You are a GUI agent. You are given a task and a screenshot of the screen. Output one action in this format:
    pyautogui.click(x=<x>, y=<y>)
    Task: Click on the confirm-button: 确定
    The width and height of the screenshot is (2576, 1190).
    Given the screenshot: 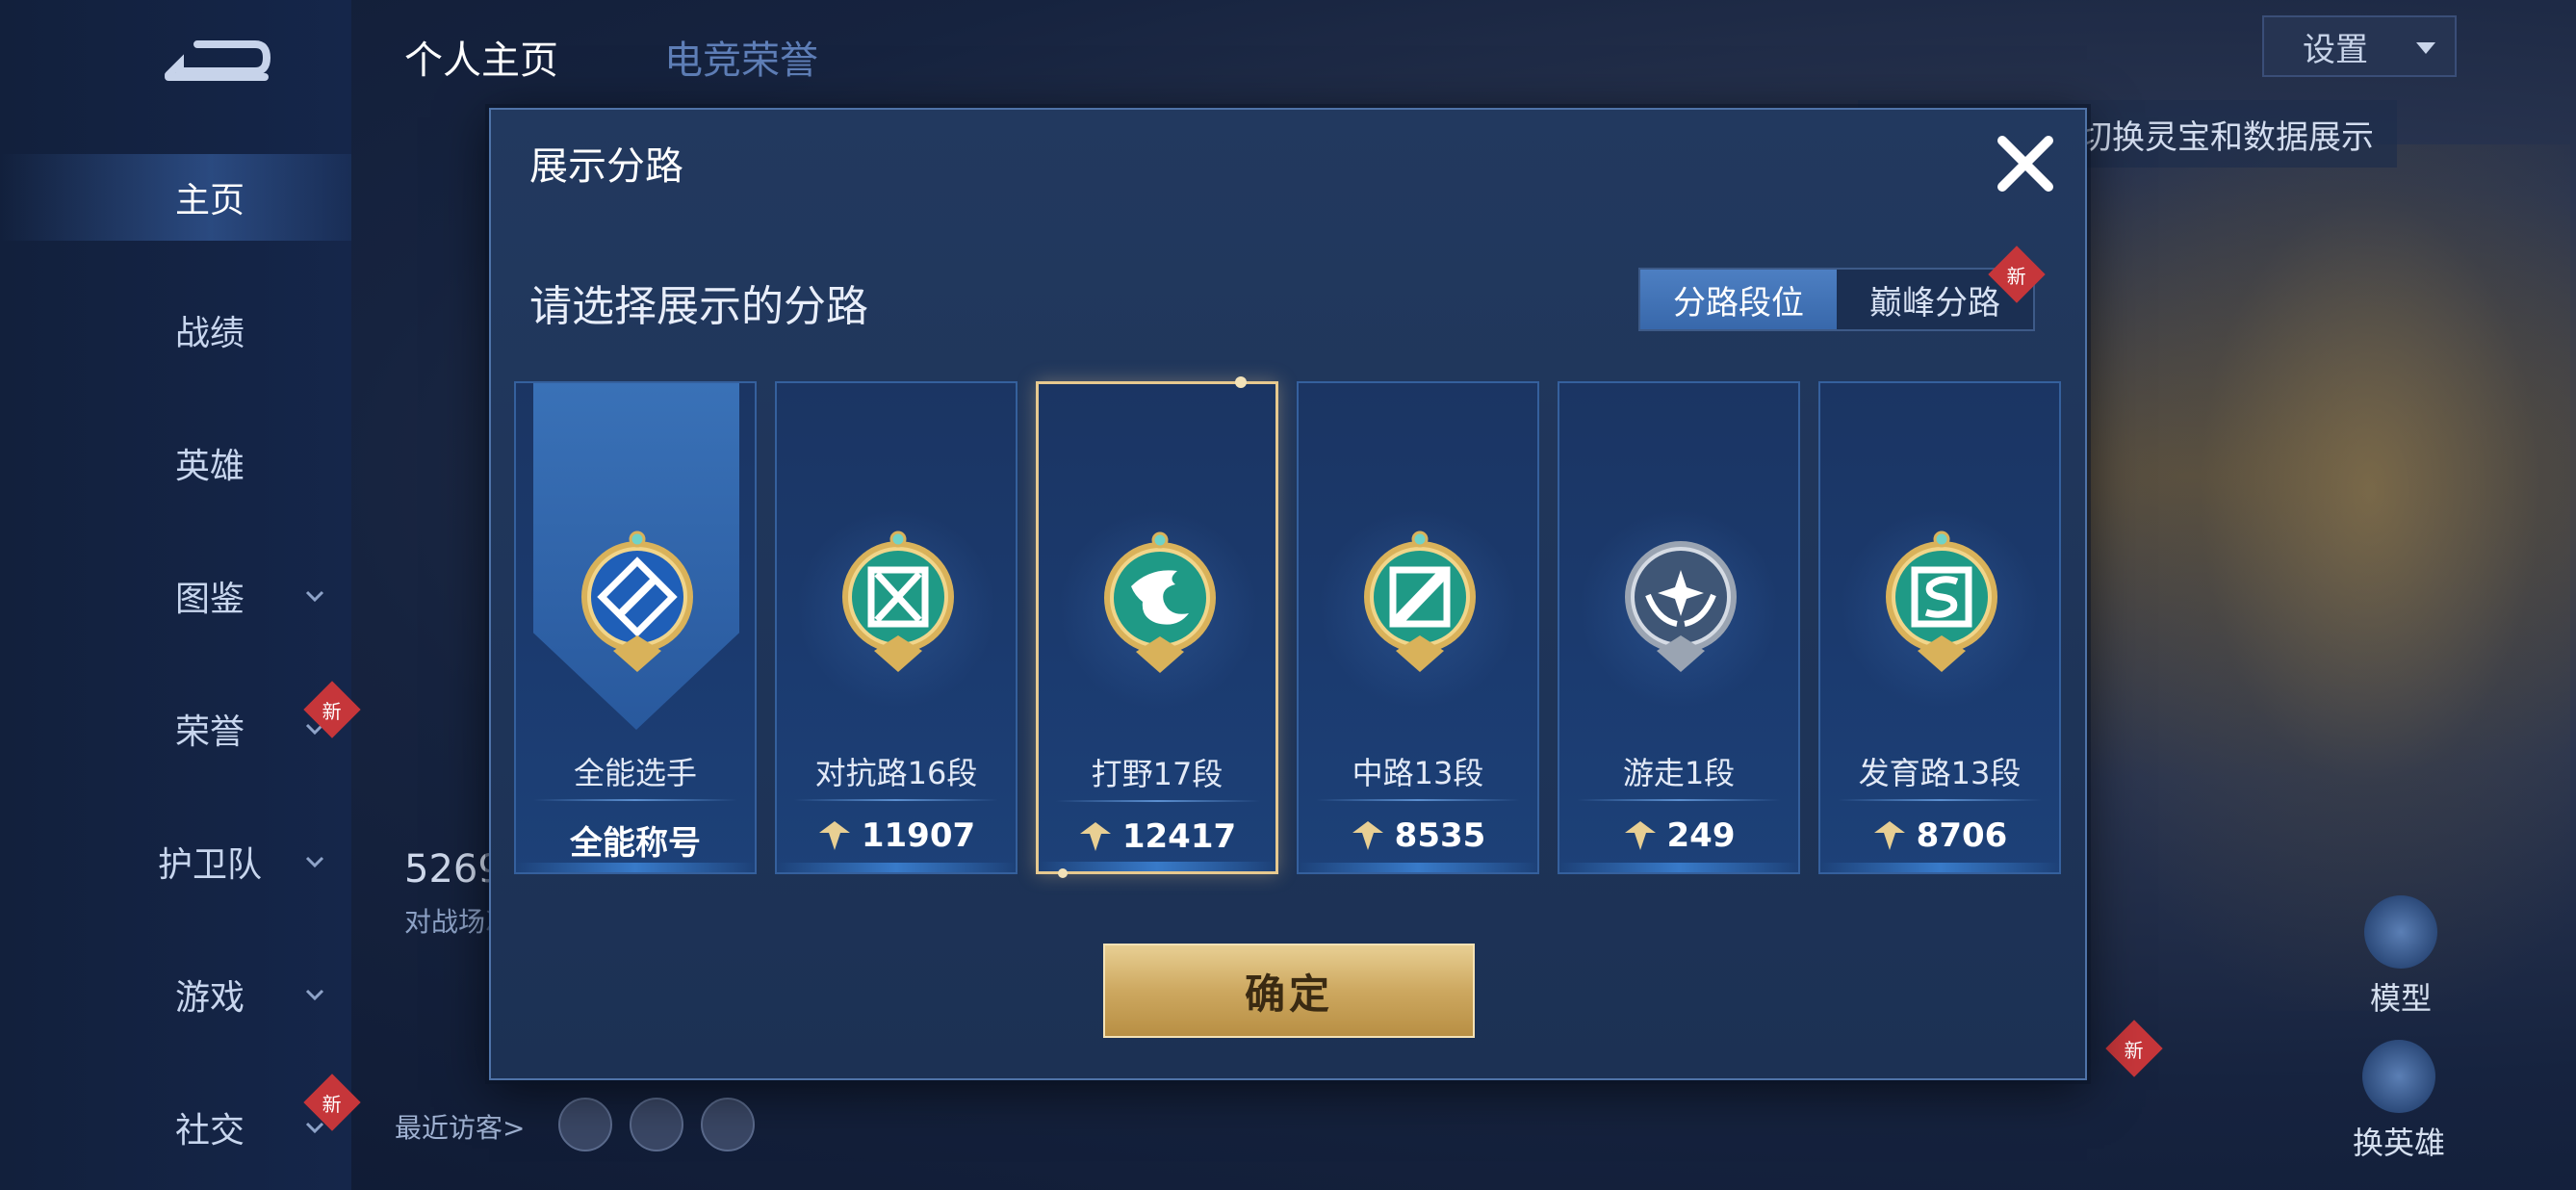 What is the action you would take?
    pyautogui.click(x=1289, y=991)
    